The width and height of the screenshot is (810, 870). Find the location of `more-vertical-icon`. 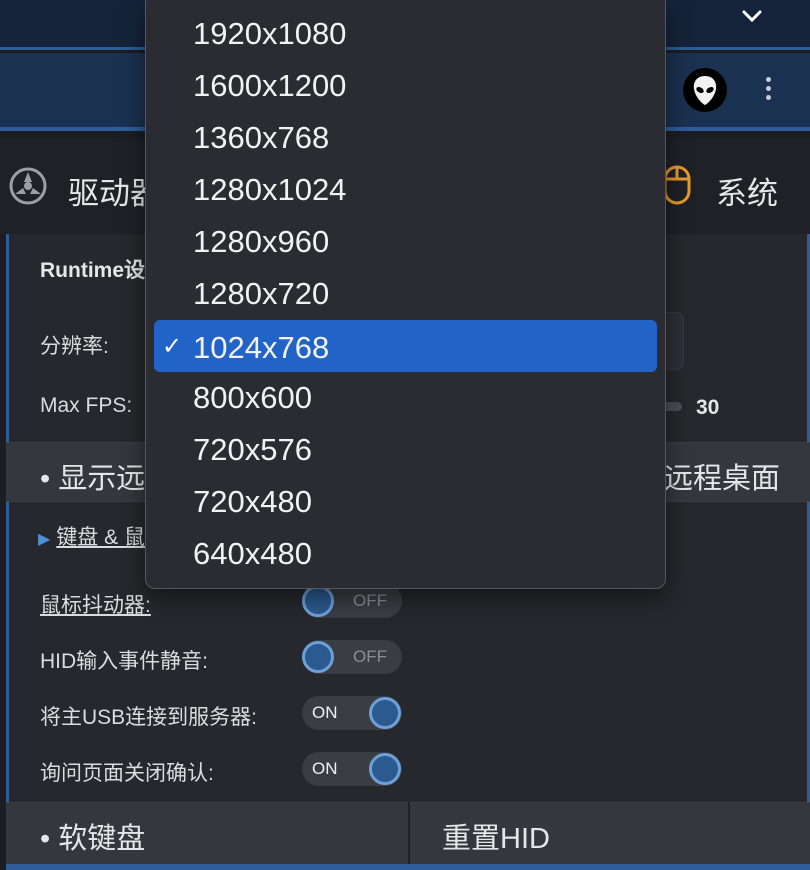

more-vertical-icon is located at coordinates (768, 90).